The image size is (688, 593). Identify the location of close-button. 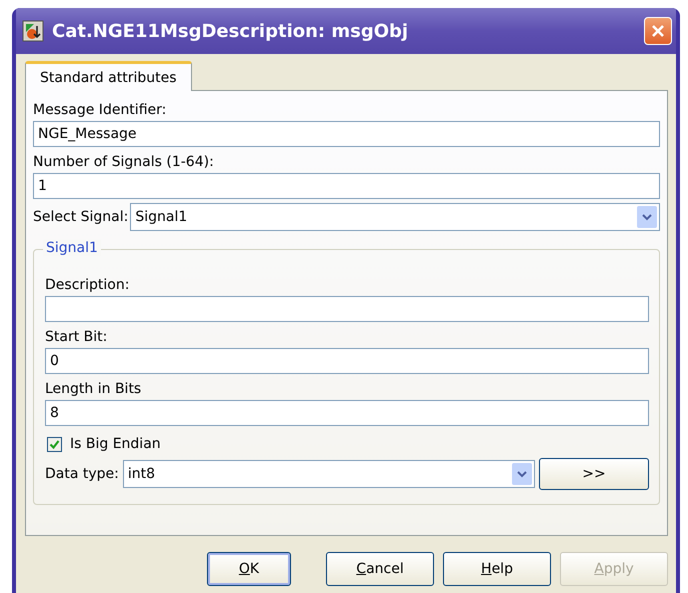
(658, 31).